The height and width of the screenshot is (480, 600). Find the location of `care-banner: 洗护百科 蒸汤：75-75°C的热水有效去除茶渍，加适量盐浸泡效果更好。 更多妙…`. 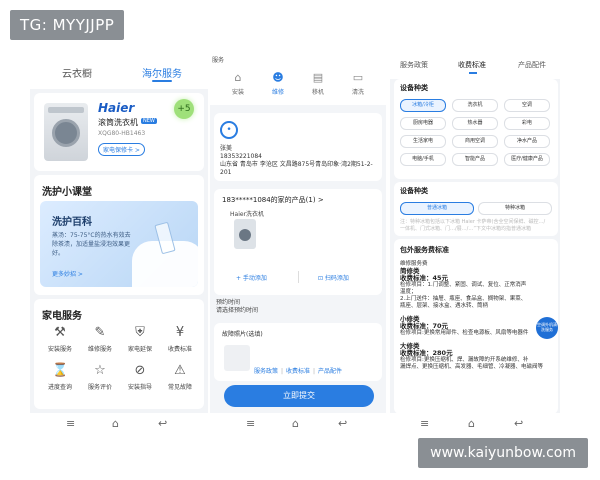

care-banner: 洗护百科 蒸汤：75-75°C的热水有效去除茶渍，加适量盐浸泡效果更好。 更多妙… is located at coordinates (119, 244).